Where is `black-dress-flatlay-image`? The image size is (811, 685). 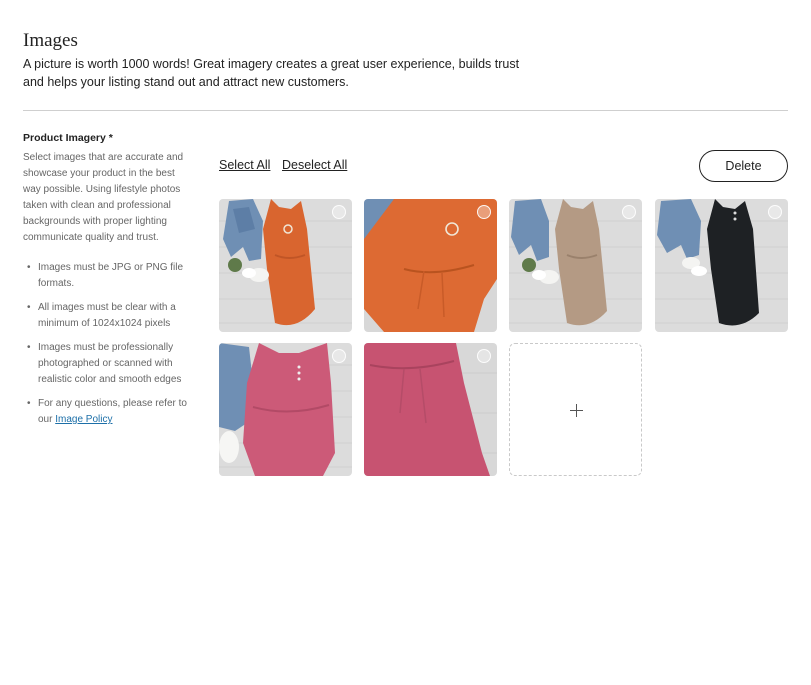 black-dress-flatlay-image is located at coordinates (721, 265).